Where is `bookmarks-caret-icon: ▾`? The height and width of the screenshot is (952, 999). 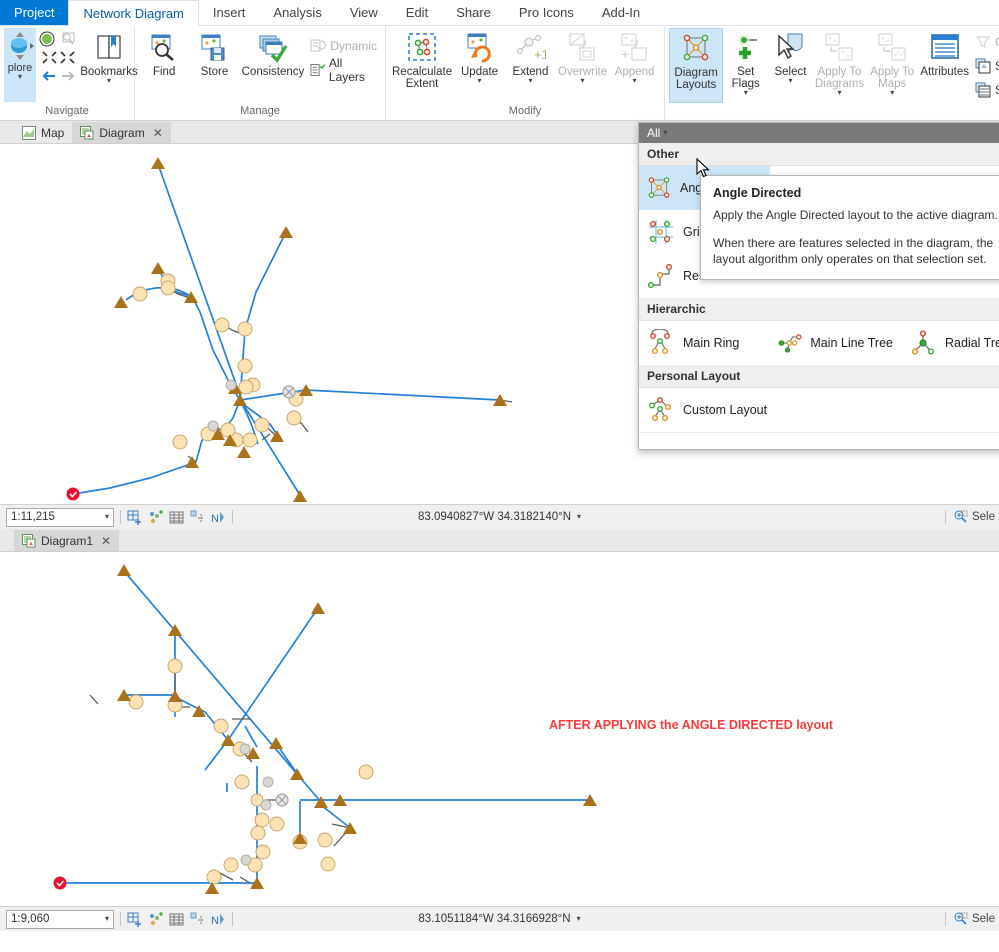
bookmarks-caret-icon: ▾ is located at coordinates (109, 81).